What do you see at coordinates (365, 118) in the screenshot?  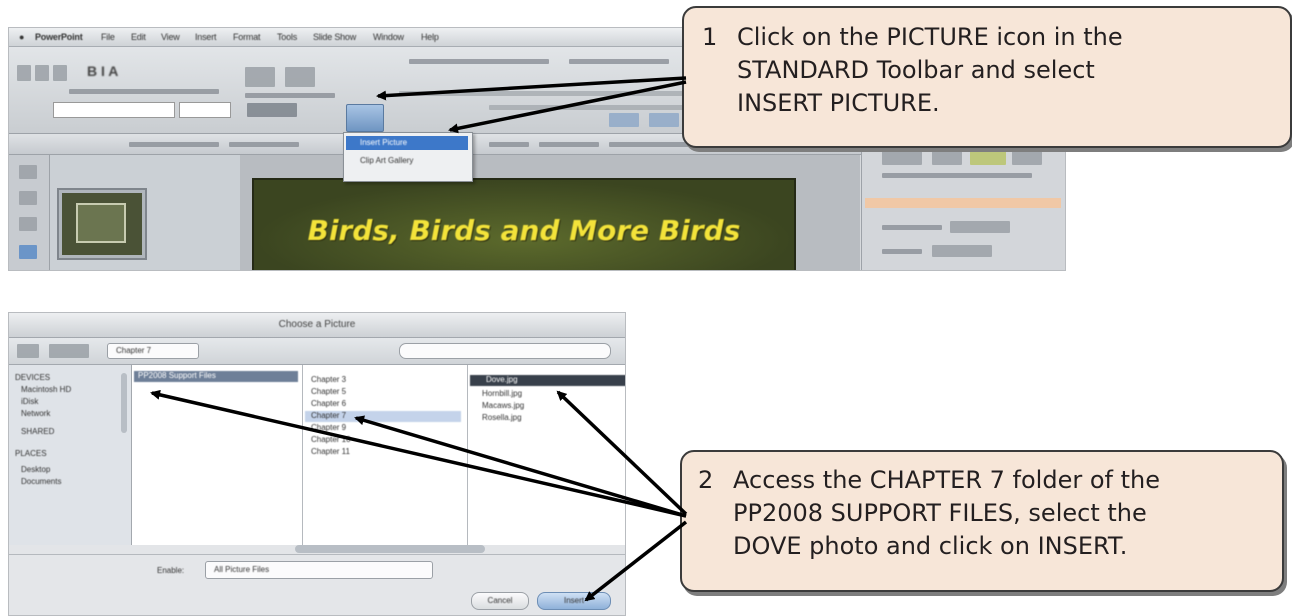 I see `picture-icon` at bounding box center [365, 118].